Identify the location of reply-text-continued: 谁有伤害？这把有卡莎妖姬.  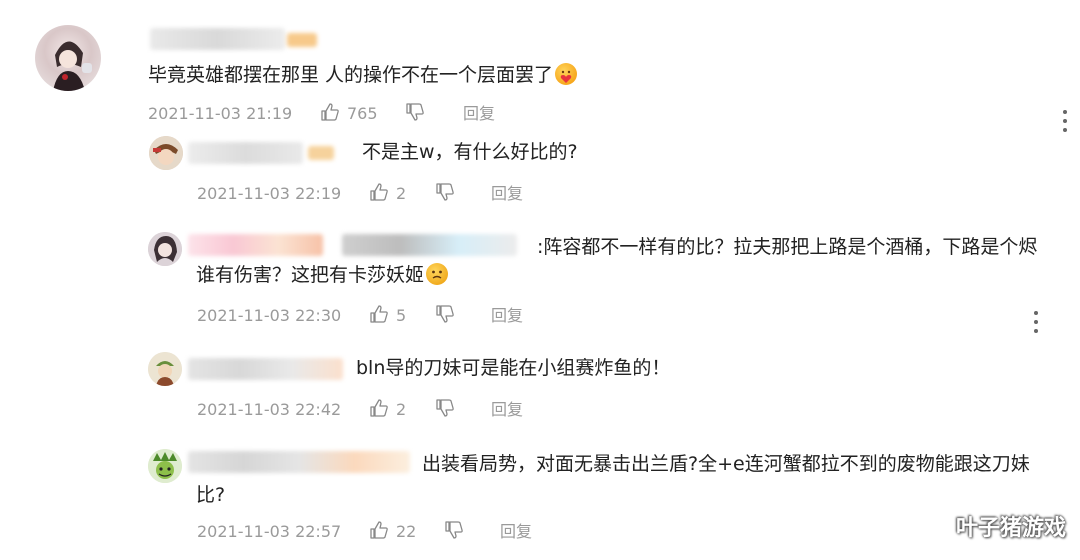
(322, 275).